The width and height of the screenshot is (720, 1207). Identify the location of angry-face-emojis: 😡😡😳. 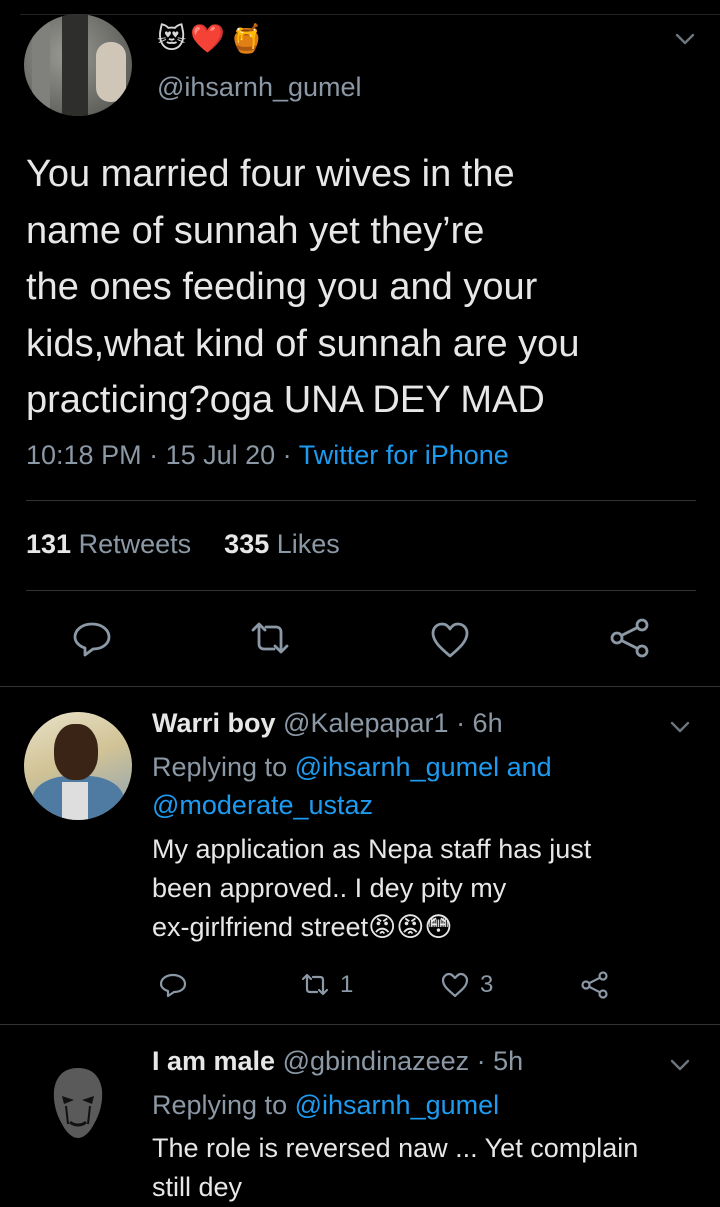
(410, 927).